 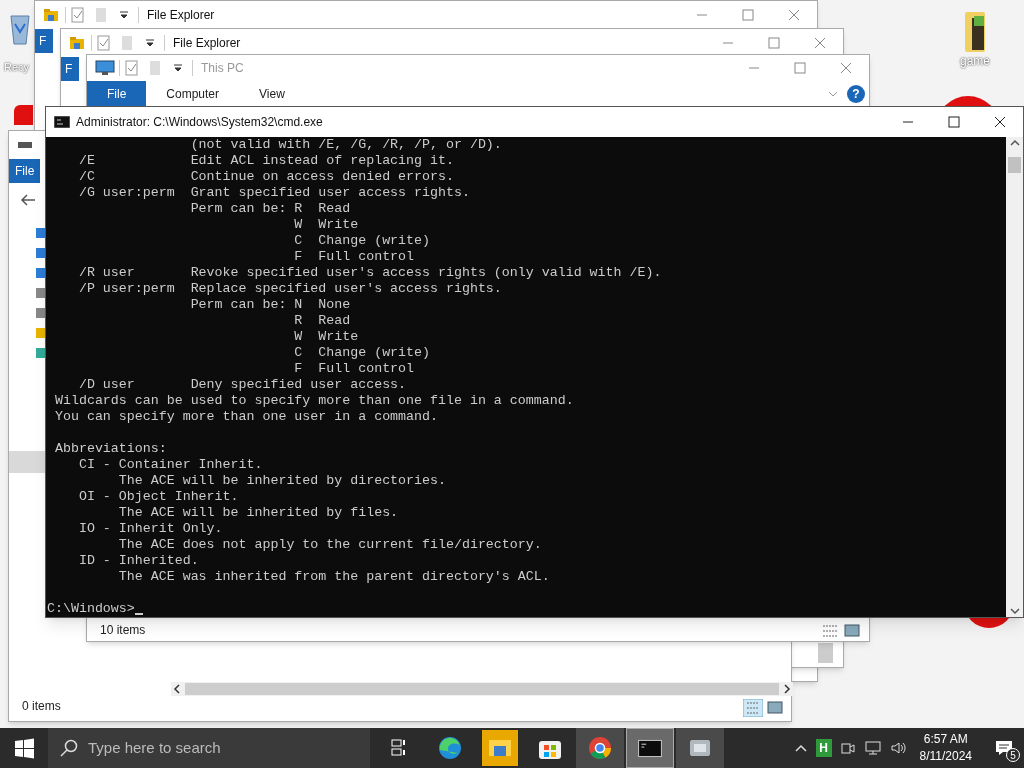 I want to click on vertical-scrollbar, so click(x=1014, y=377).